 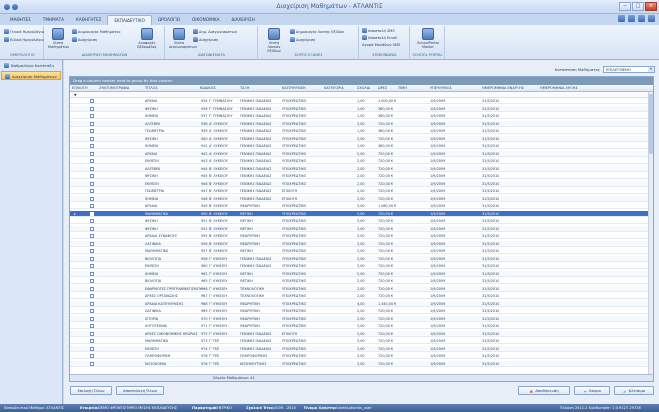 I want to click on column-header: ΤΙΜΗ, so click(x=402, y=88).